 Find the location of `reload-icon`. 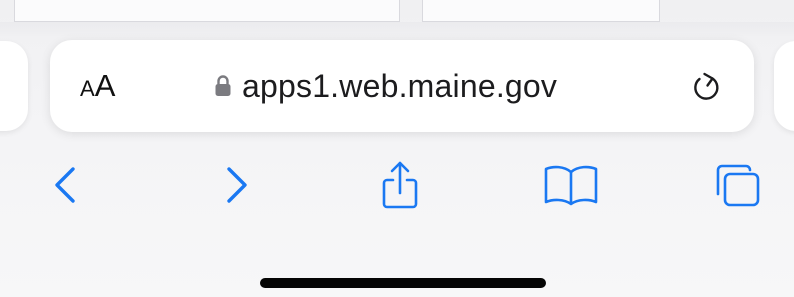

reload-icon is located at coordinates (707, 86).